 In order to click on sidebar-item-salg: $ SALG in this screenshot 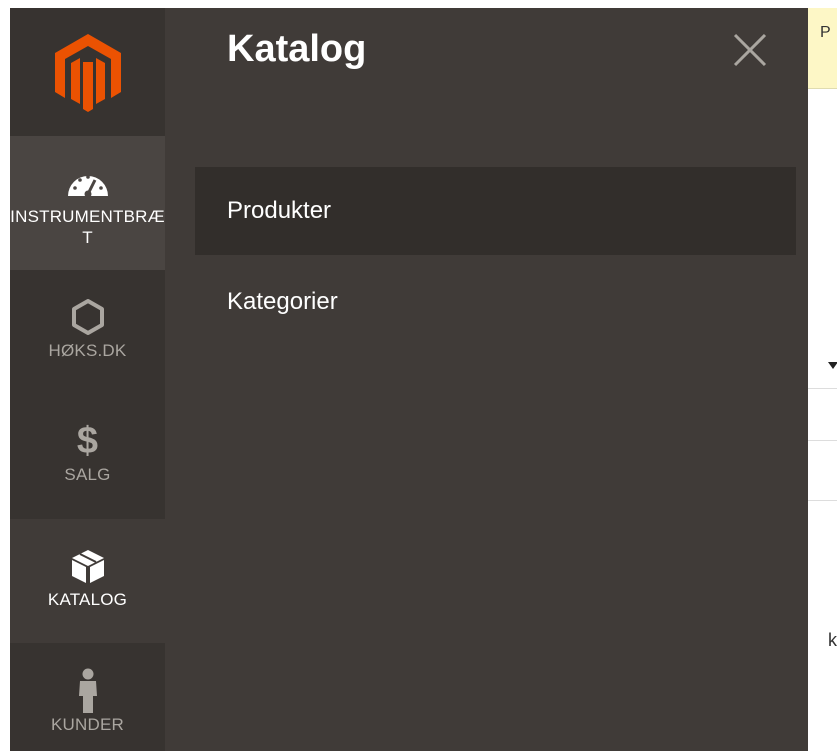, I will do `click(87, 456)`.